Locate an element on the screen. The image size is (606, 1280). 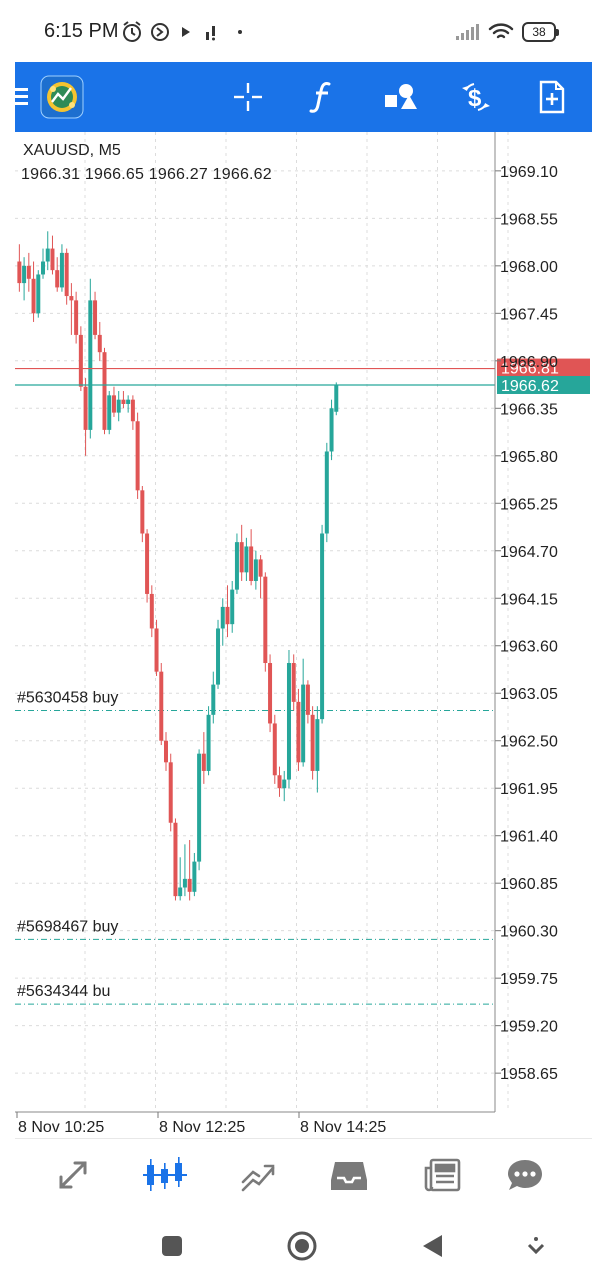
android-nav-bar is located at coordinates (303, 1245).